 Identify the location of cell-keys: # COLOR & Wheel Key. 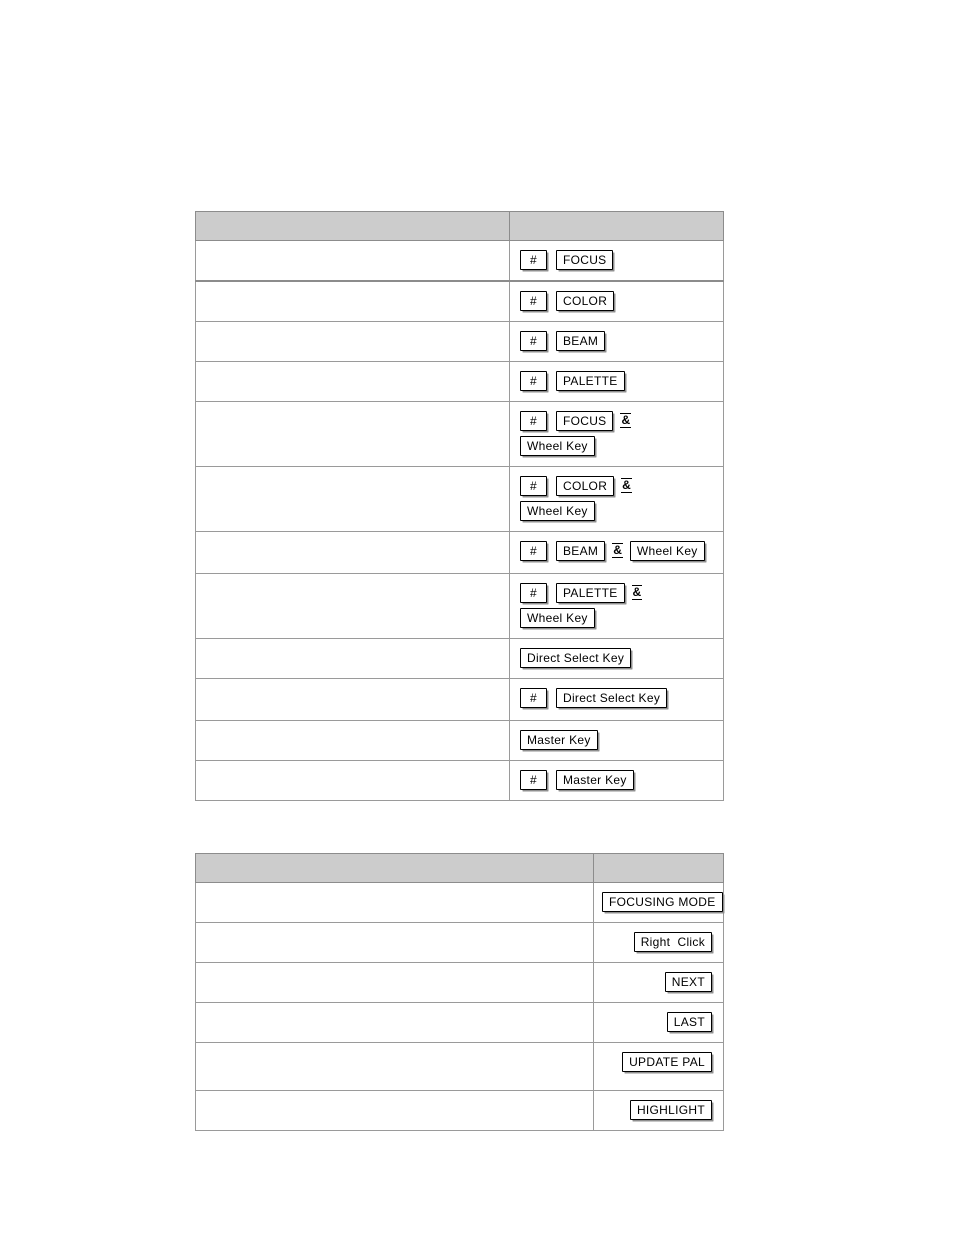
(616, 499).